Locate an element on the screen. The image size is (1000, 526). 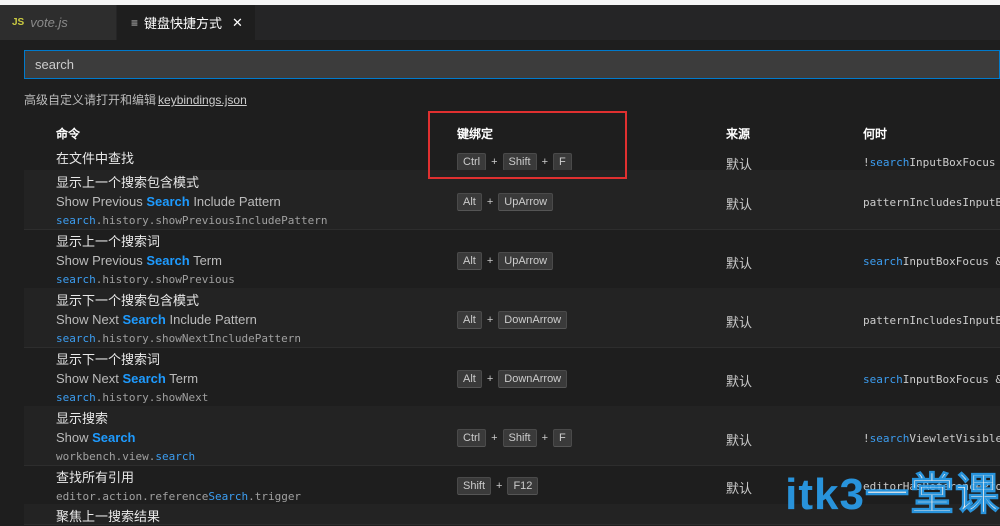
command-id: search.history.showPrevious is located at coordinates (145, 279).